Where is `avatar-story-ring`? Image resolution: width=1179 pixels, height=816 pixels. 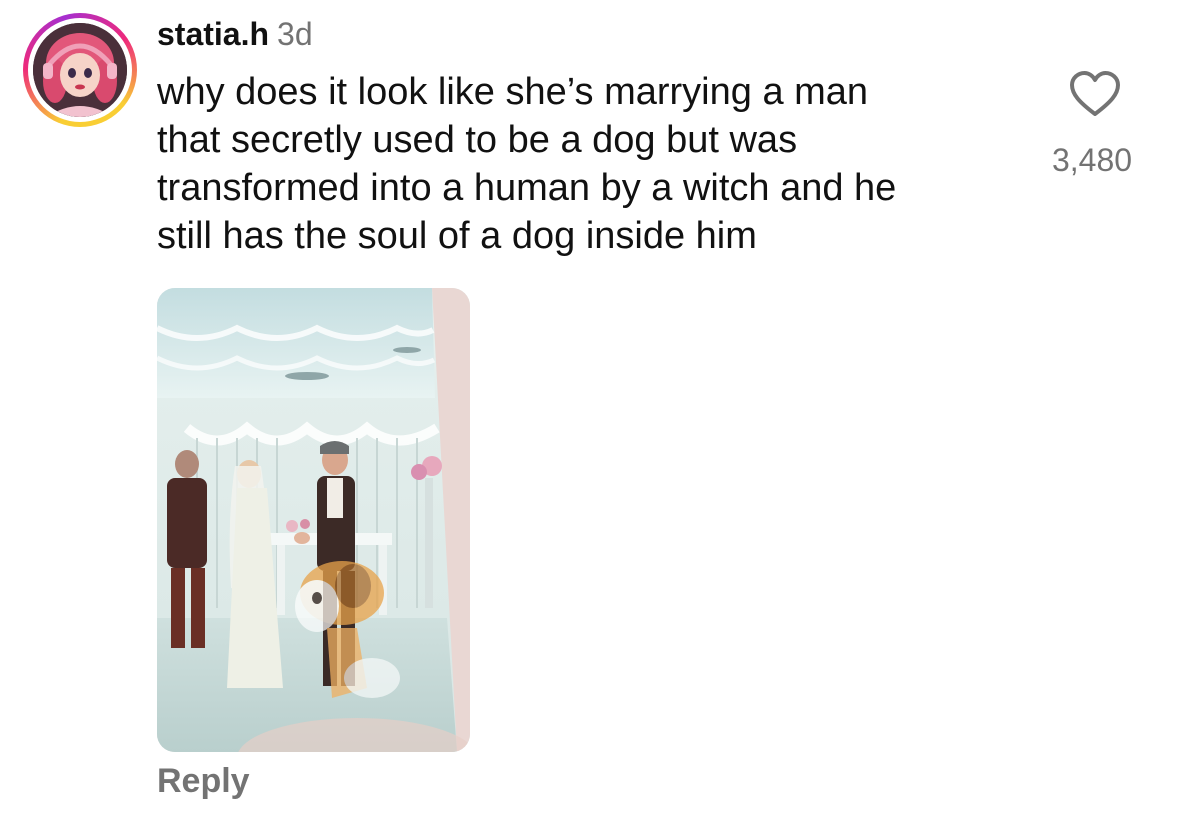 avatar-story-ring is located at coordinates (80, 70).